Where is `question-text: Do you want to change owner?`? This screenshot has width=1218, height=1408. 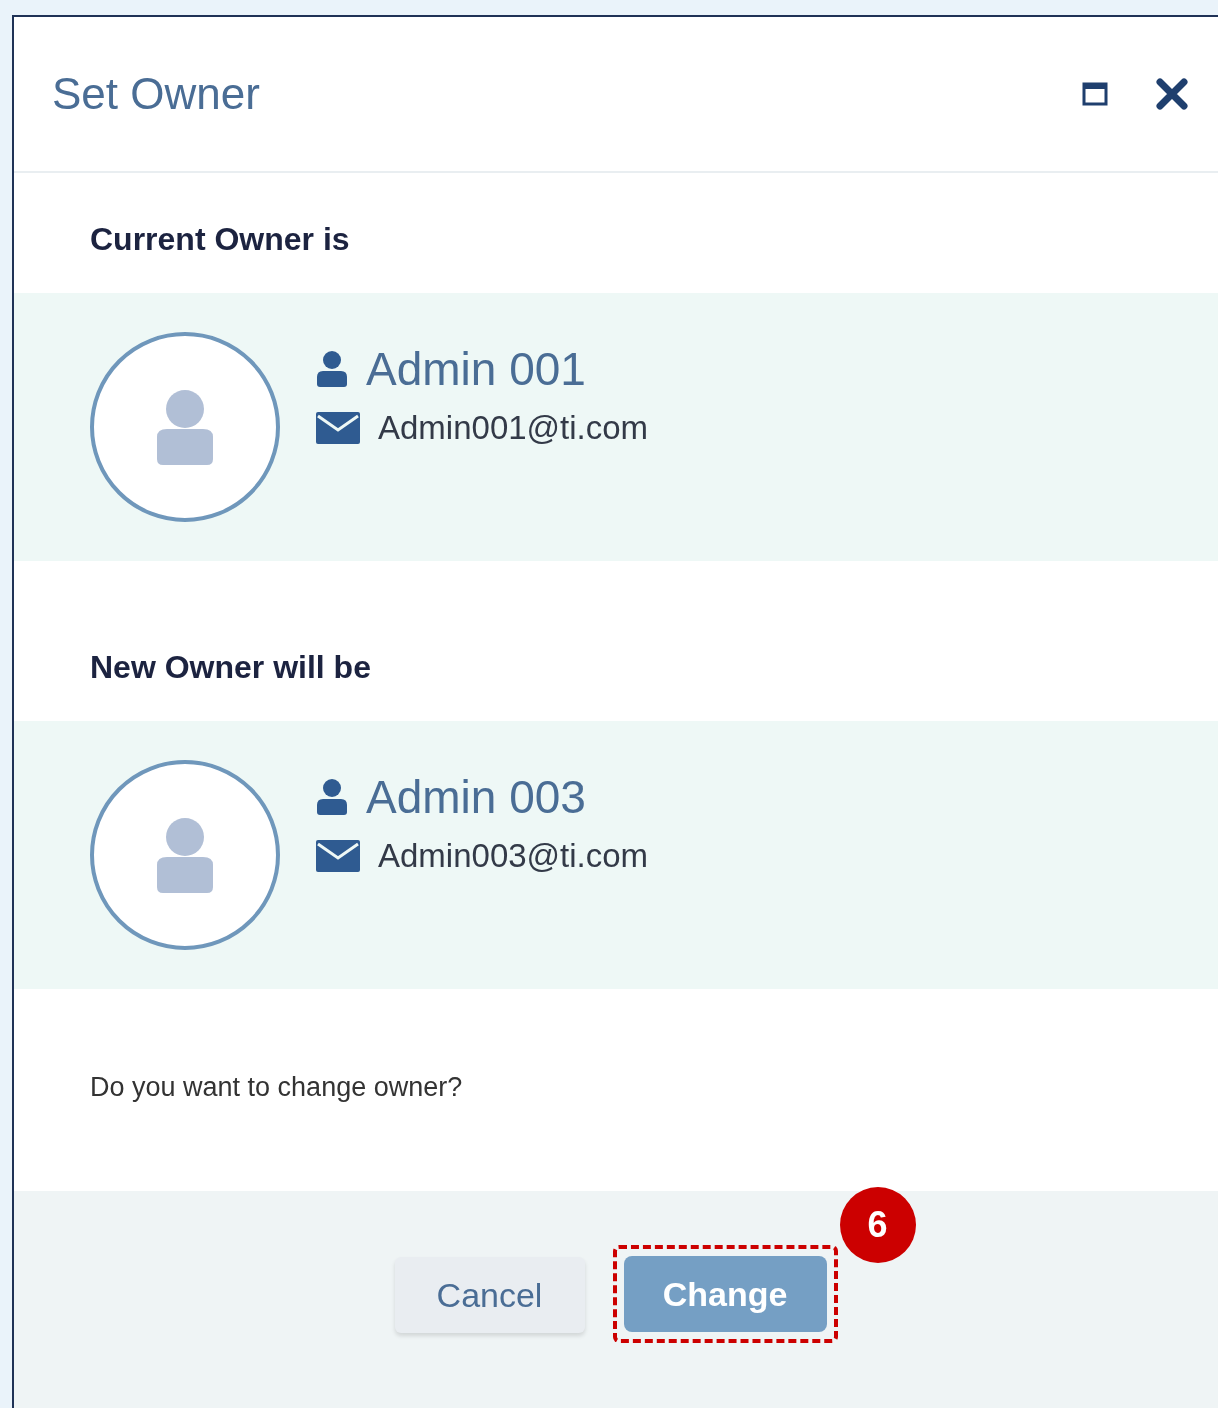 question-text: Do you want to change owner? is located at coordinates (276, 1087).